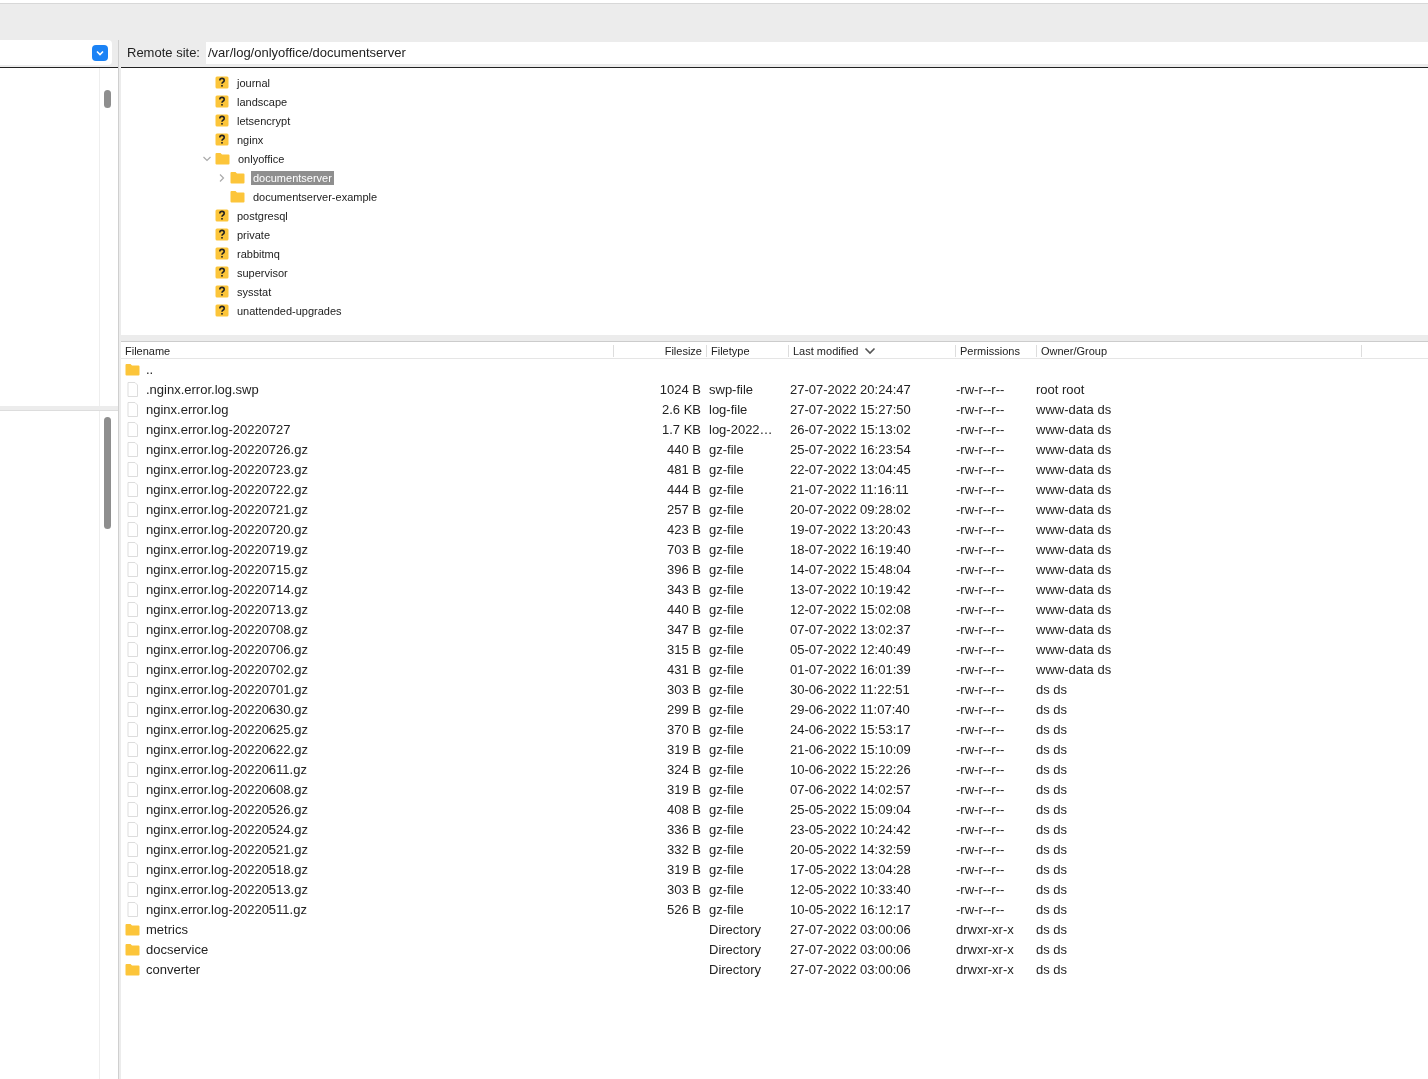 This screenshot has height=1079, width=1428. What do you see at coordinates (850, 769) in the screenshot?
I see `table-cell: 10-06-2022 15:22:26` at bounding box center [850, 769].